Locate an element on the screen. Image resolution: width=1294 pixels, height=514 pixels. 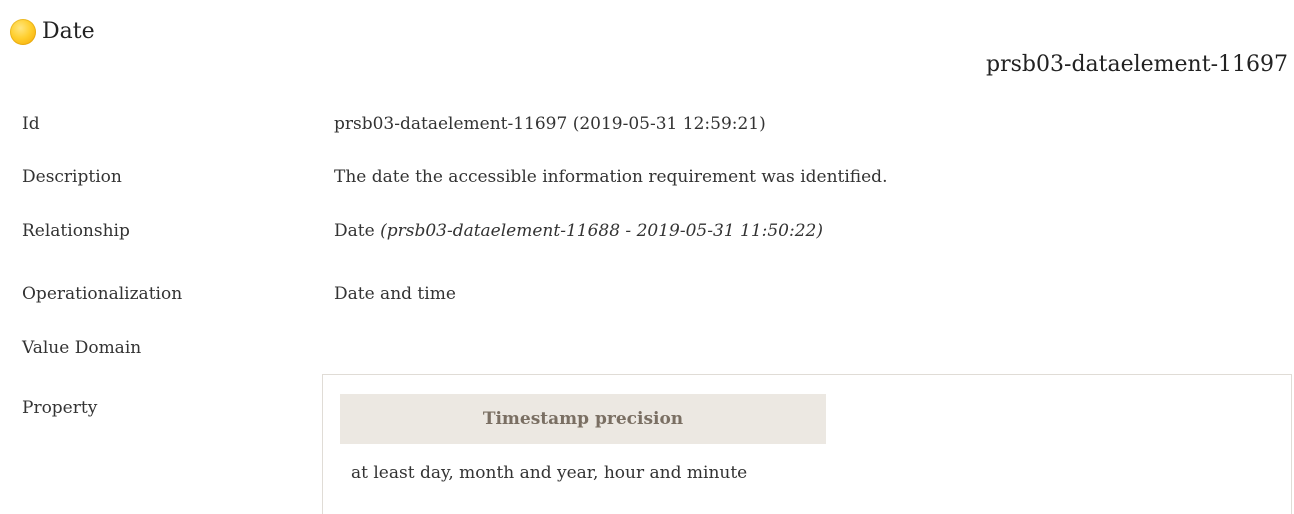
description-label: Description is located at coordinates (72, 177).